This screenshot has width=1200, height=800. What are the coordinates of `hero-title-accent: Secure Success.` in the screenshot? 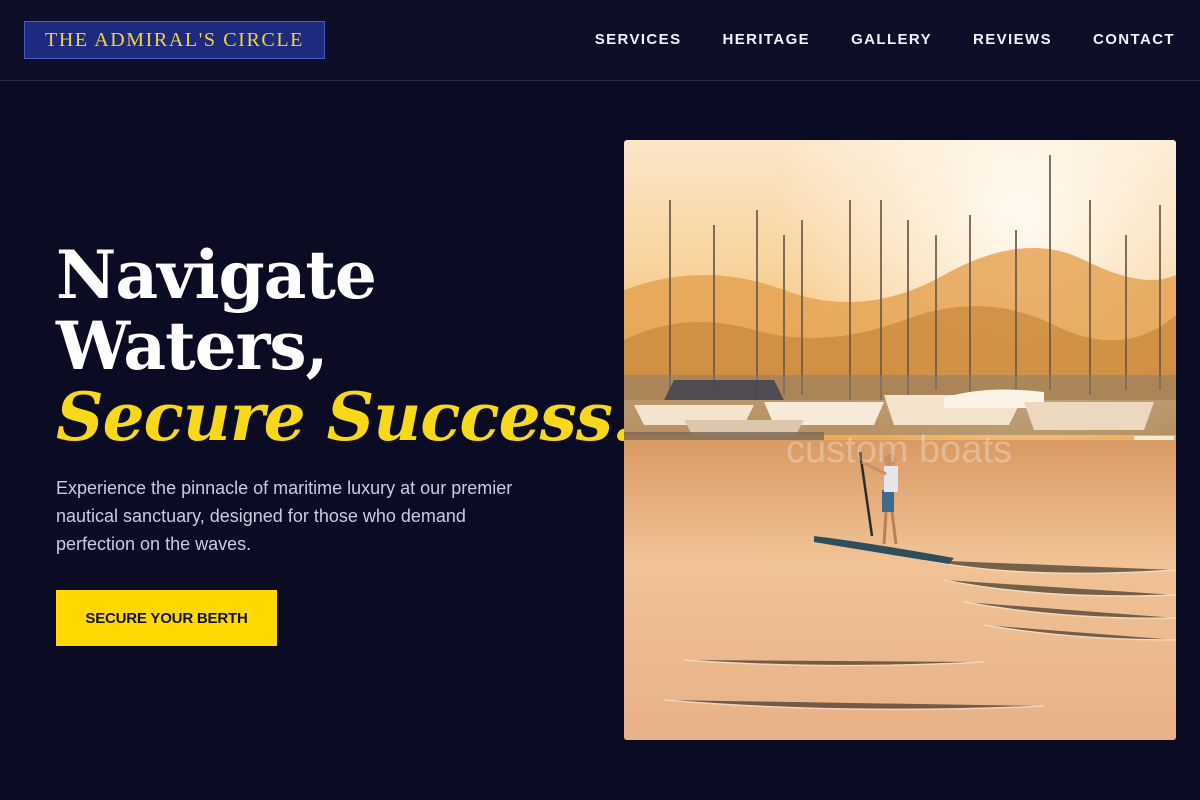 It's located at (345, 417).